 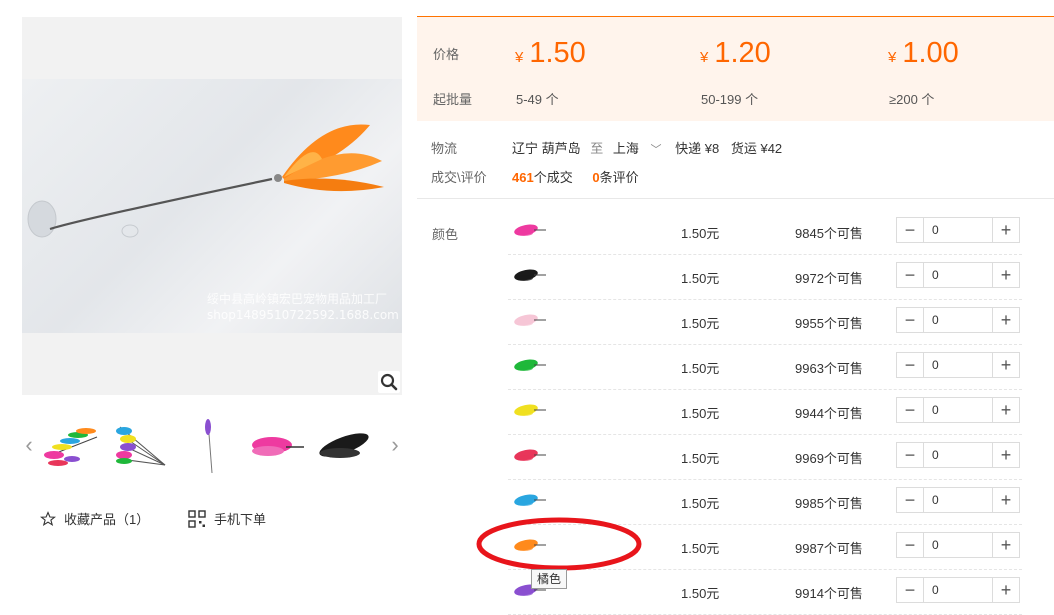 What do you see at coordinates (29, 445) in the screenshot?
I see `chevron-left-icon: ‹` at bounding box center [29, 445].